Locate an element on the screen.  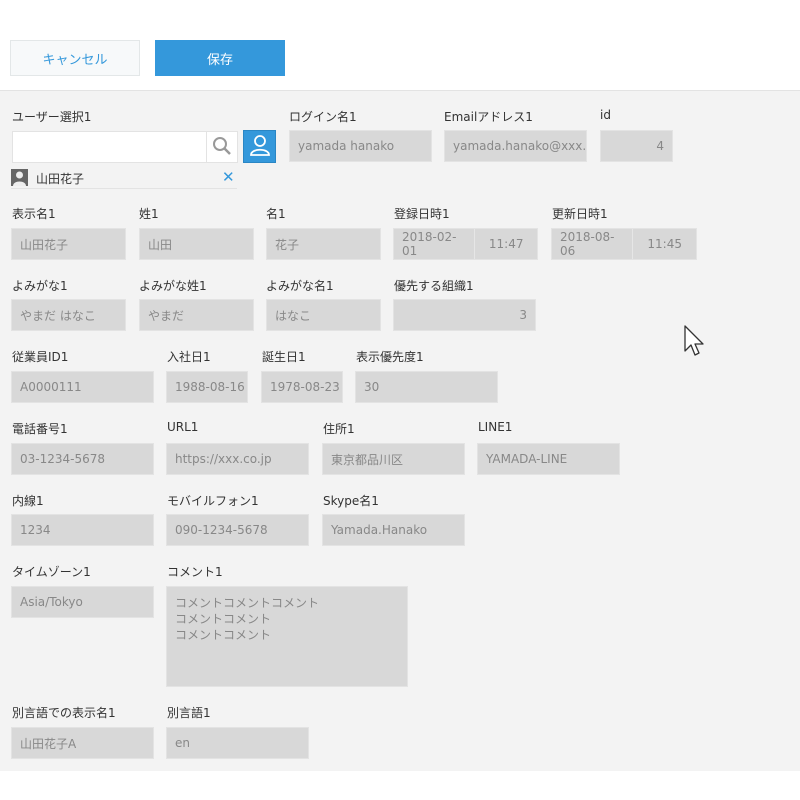
phone-field: 03-1234-5678 is located at coordinates (82, 459).